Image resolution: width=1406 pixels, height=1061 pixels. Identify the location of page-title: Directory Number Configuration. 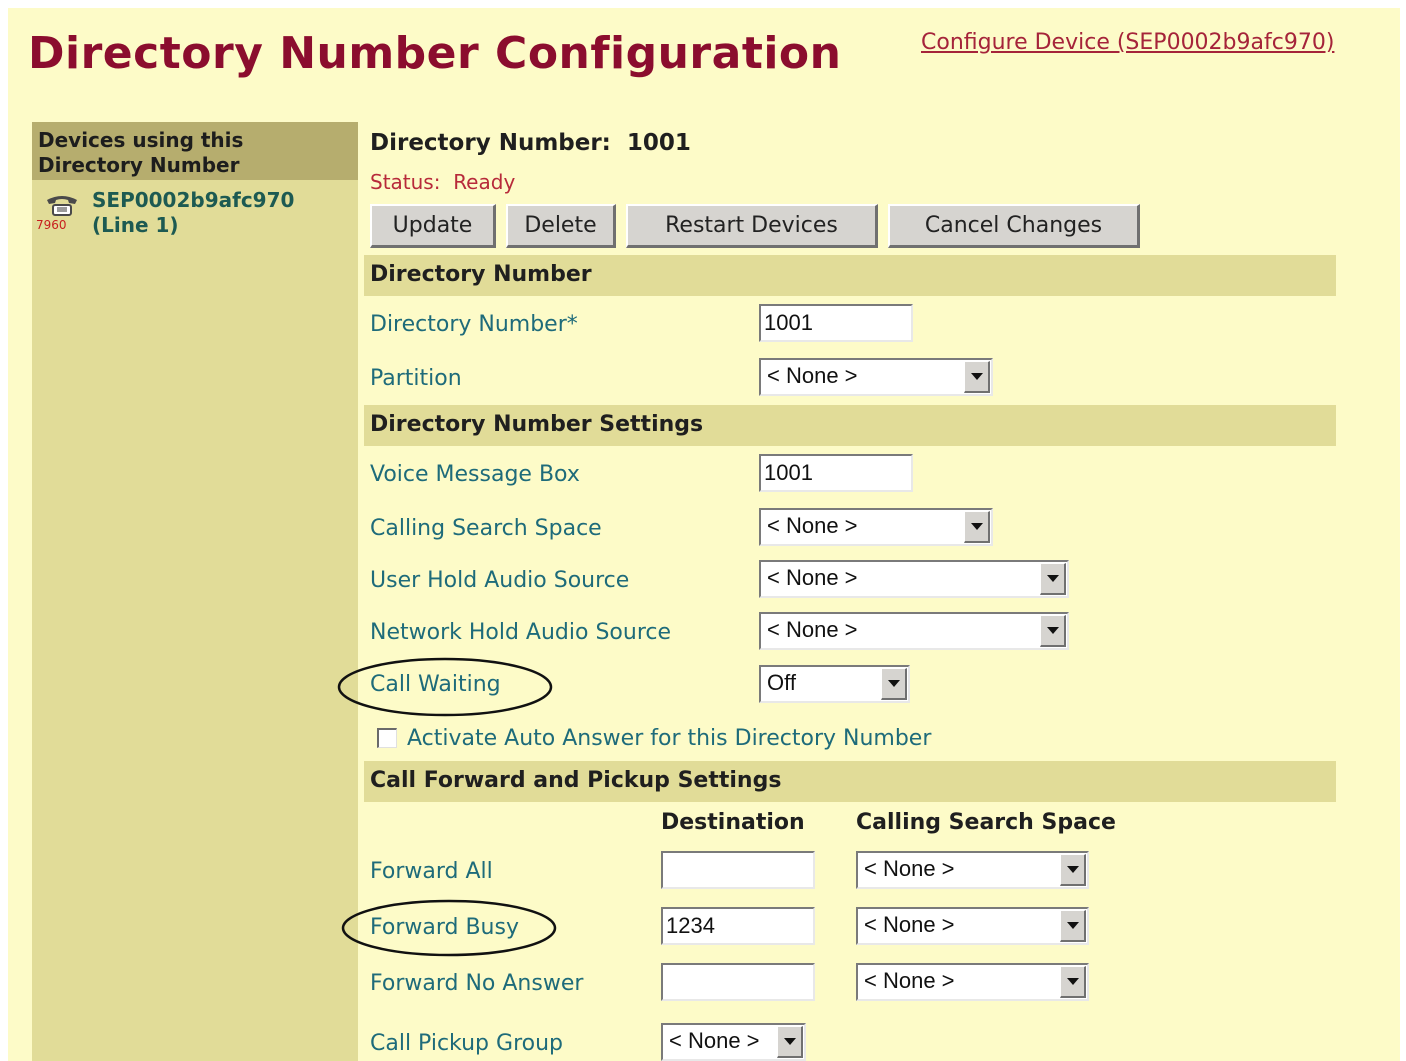
(435, 53).